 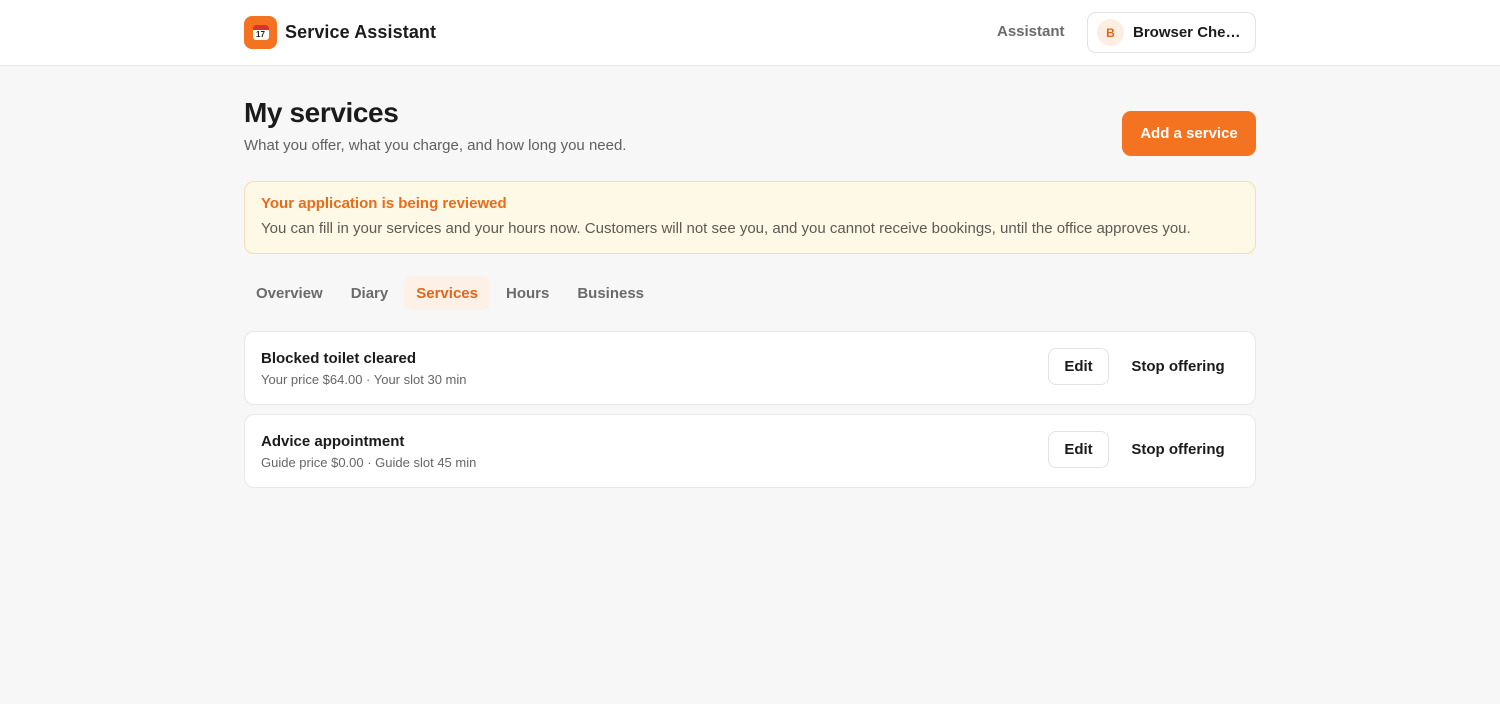 I want to click on service-name: Advice appointment, so click(x=333, y=441).